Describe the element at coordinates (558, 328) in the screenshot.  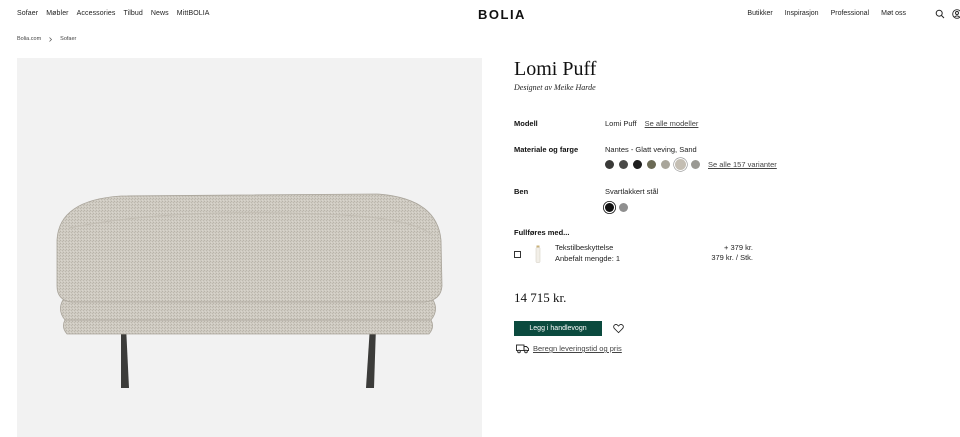
I see `add-to-cart-button: Legg i handlevogn` at that location.